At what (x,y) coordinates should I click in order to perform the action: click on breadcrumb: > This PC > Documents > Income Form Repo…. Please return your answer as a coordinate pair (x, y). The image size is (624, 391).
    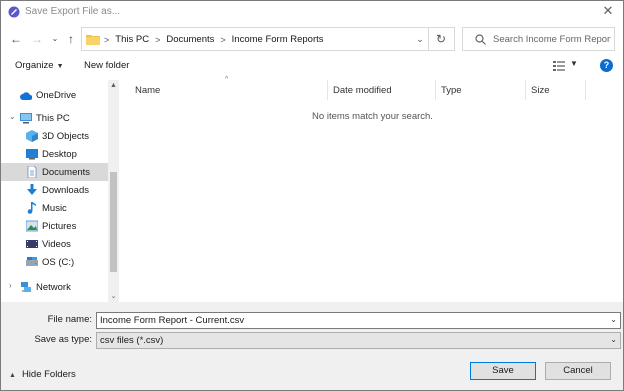
    Looking at the image, I should click on (214, 39).